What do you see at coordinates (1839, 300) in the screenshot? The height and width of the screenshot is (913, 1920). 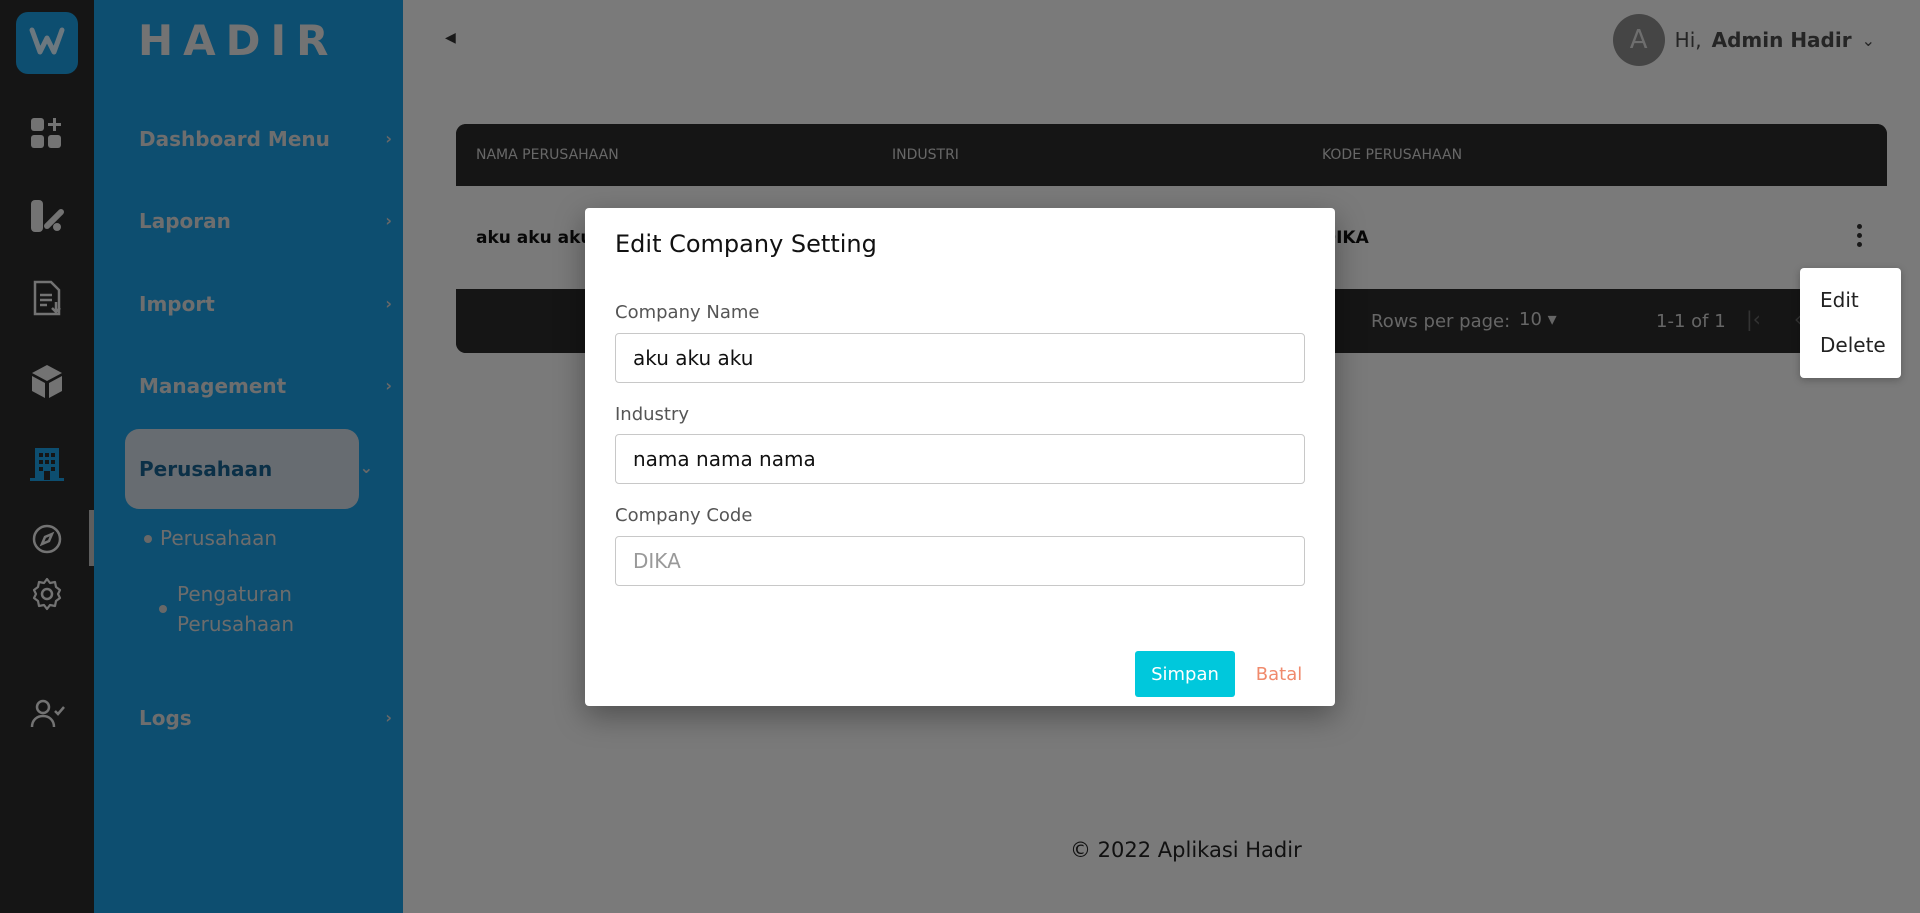 I see `menu-item-edit: Edit` at bounding box center [1839, 300].